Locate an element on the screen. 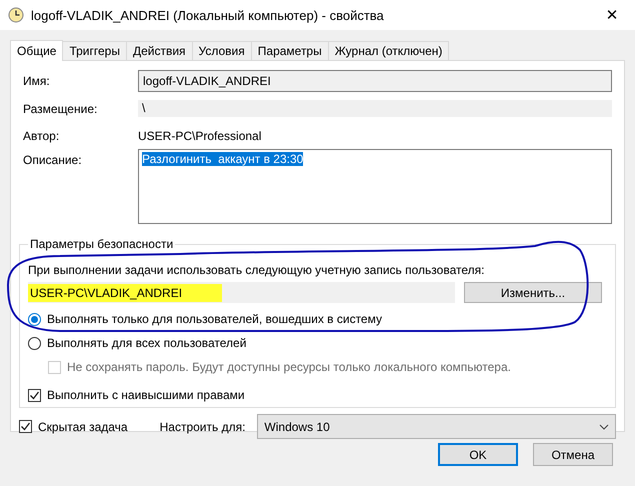 Image resolution: width=635 pixels, height=486 pixels. clock-icon is located at coordinates (16, 15).